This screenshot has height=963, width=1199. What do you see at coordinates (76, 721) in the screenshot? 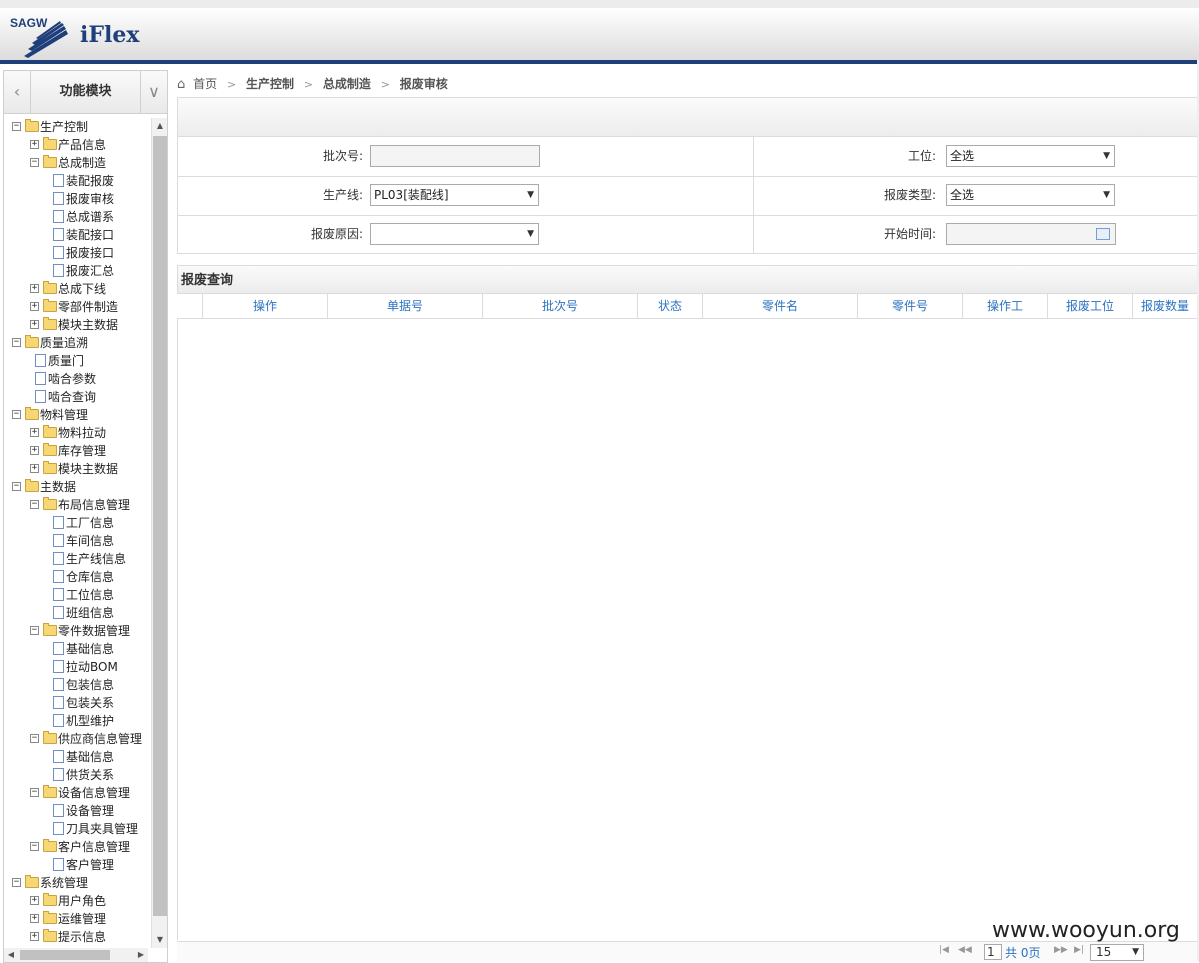
I see `sidebar-item: 机型维护` at bounding box center [76, 721].